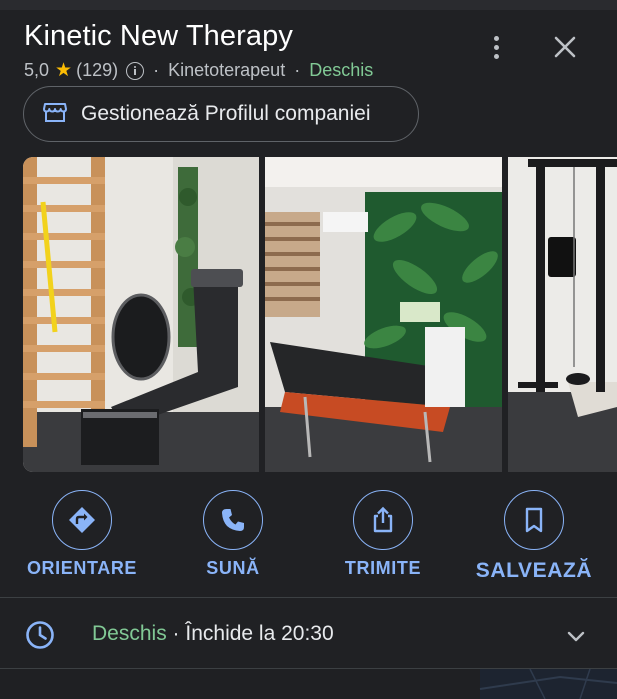 This screenshot has height=699, width=617. Describe the element at coordinates (82, 520) in the screenshot. I see `directions-icon` at that location.